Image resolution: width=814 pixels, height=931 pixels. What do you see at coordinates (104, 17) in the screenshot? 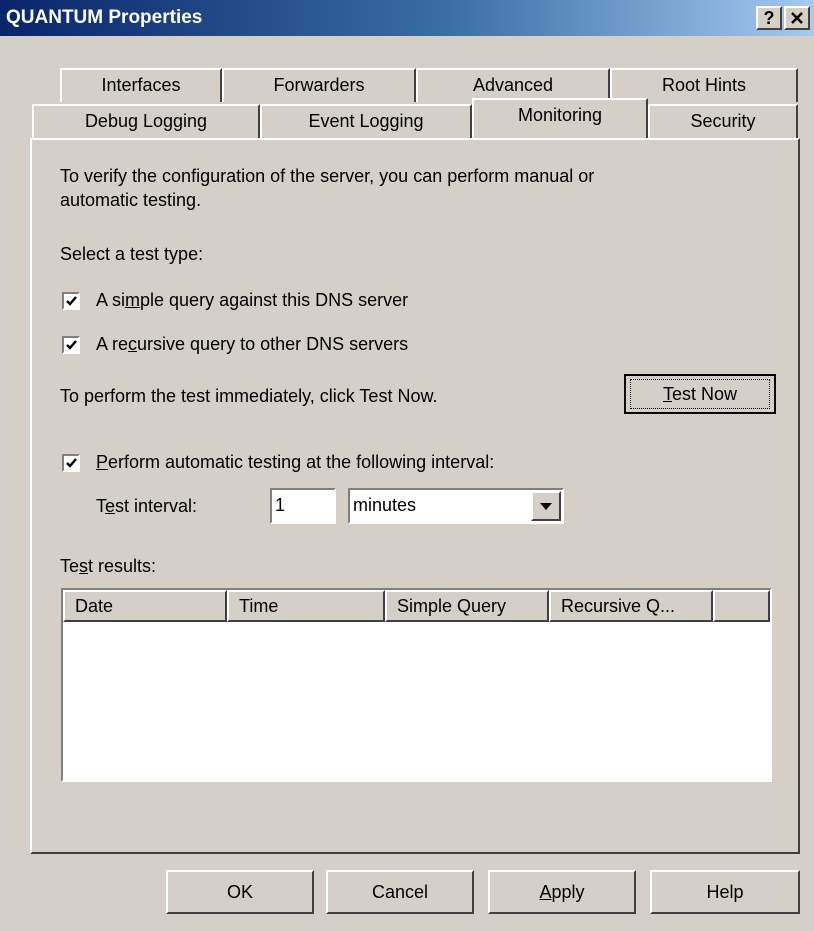
I see `window-title: QUANTUM Properties` at bounding box center [104, 17].